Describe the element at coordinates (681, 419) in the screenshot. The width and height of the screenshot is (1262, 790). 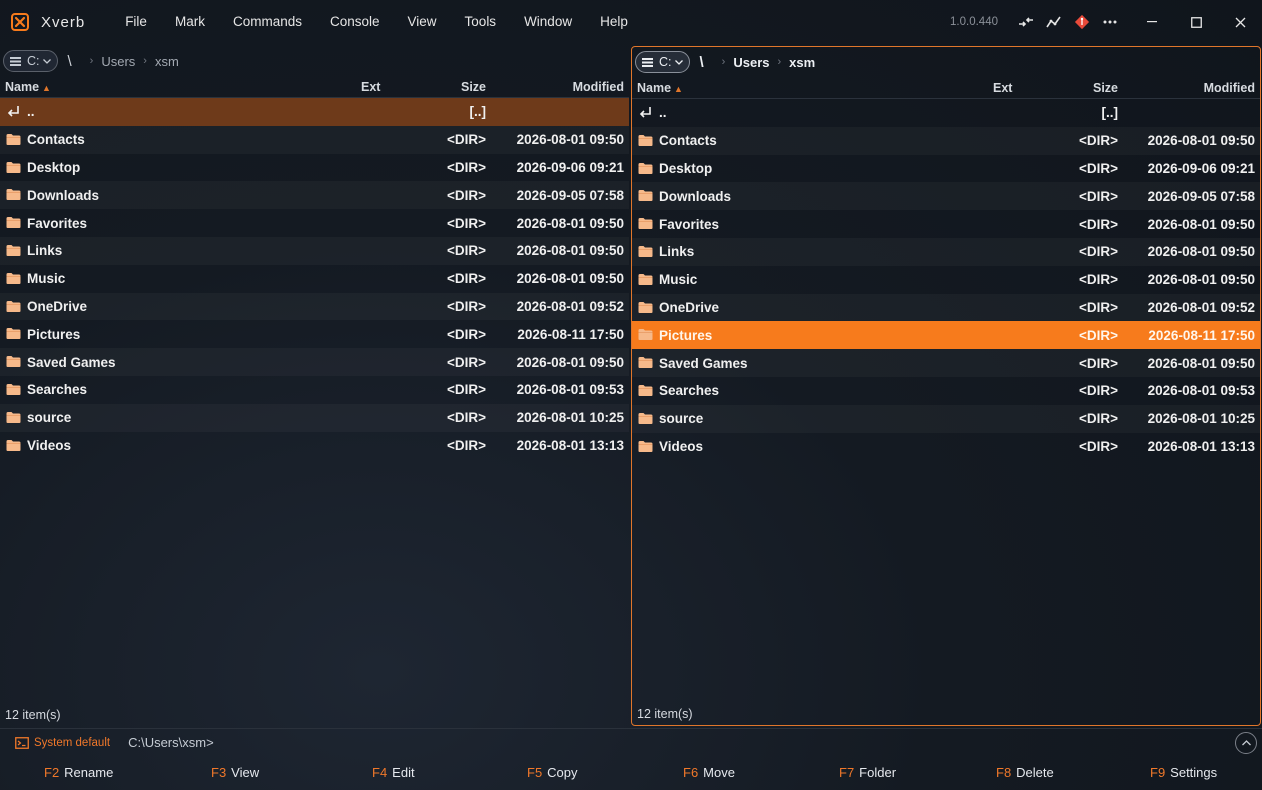
I see `file-name: source` at that location.